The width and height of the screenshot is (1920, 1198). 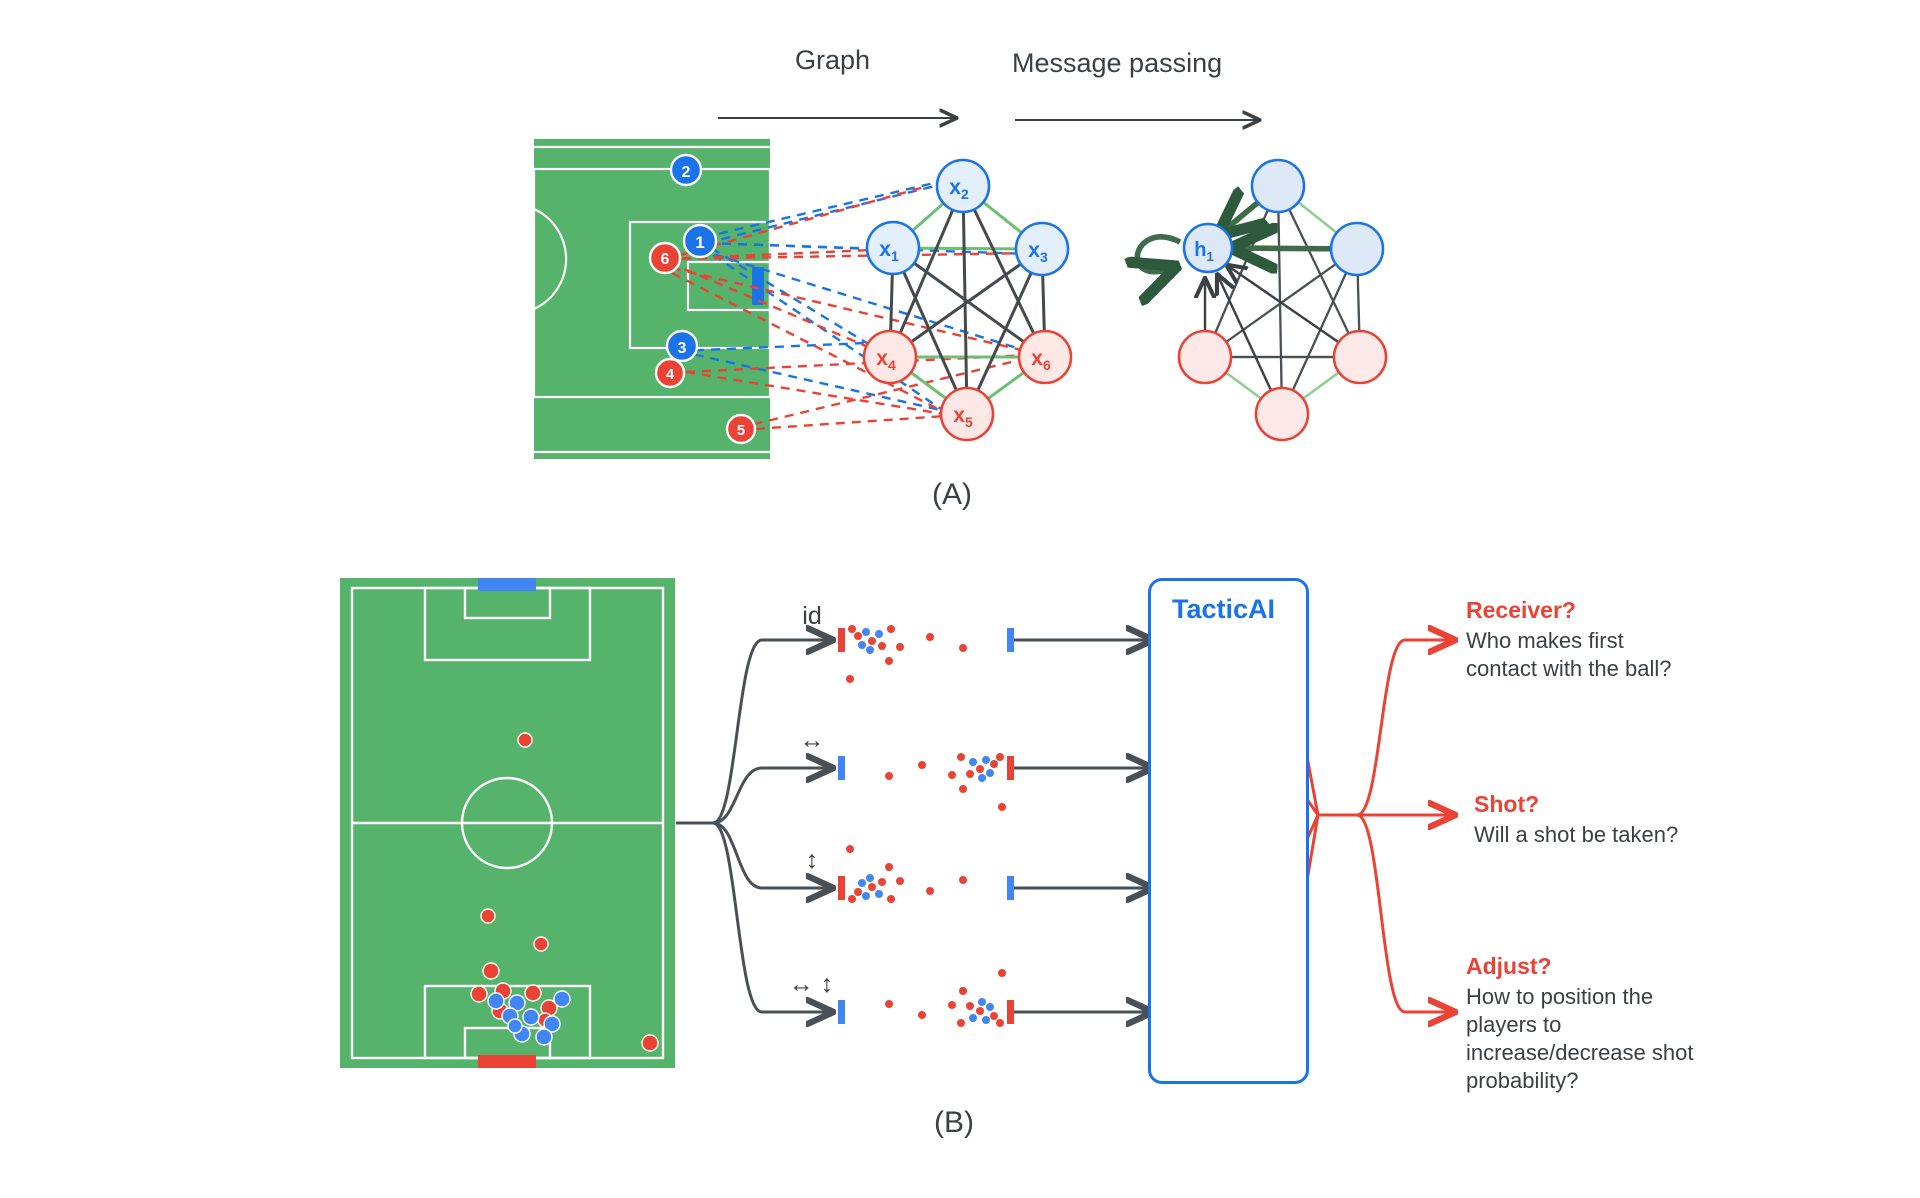 What do you see at coordinates (1224, 609) in the screenshot?
I see `tacticai-title: TacticAI` at bounding box center [1224, 609].